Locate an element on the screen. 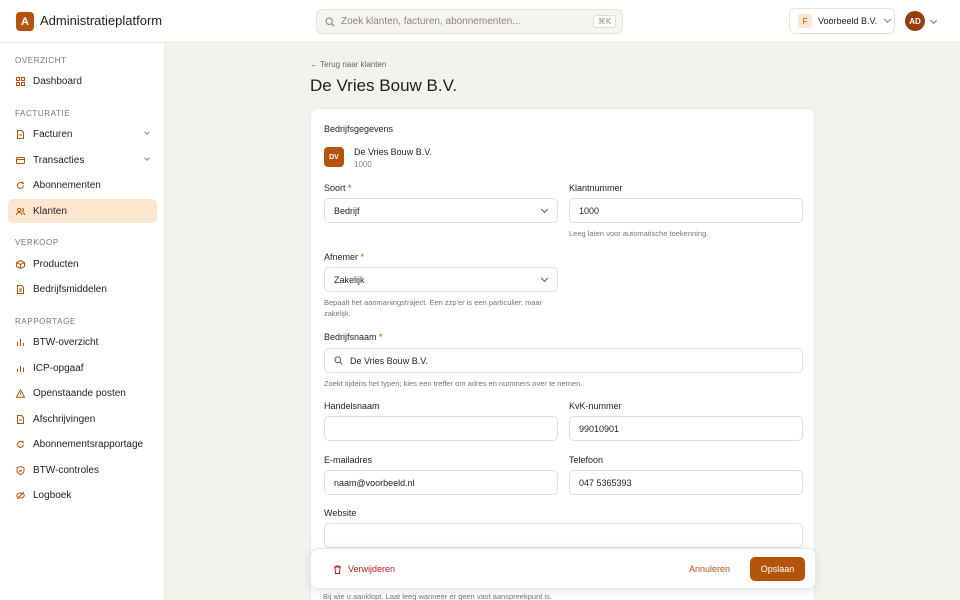 Image resolution: width=960 pixels, height=600 pixels. search-input is located at coordinates (466, 21).